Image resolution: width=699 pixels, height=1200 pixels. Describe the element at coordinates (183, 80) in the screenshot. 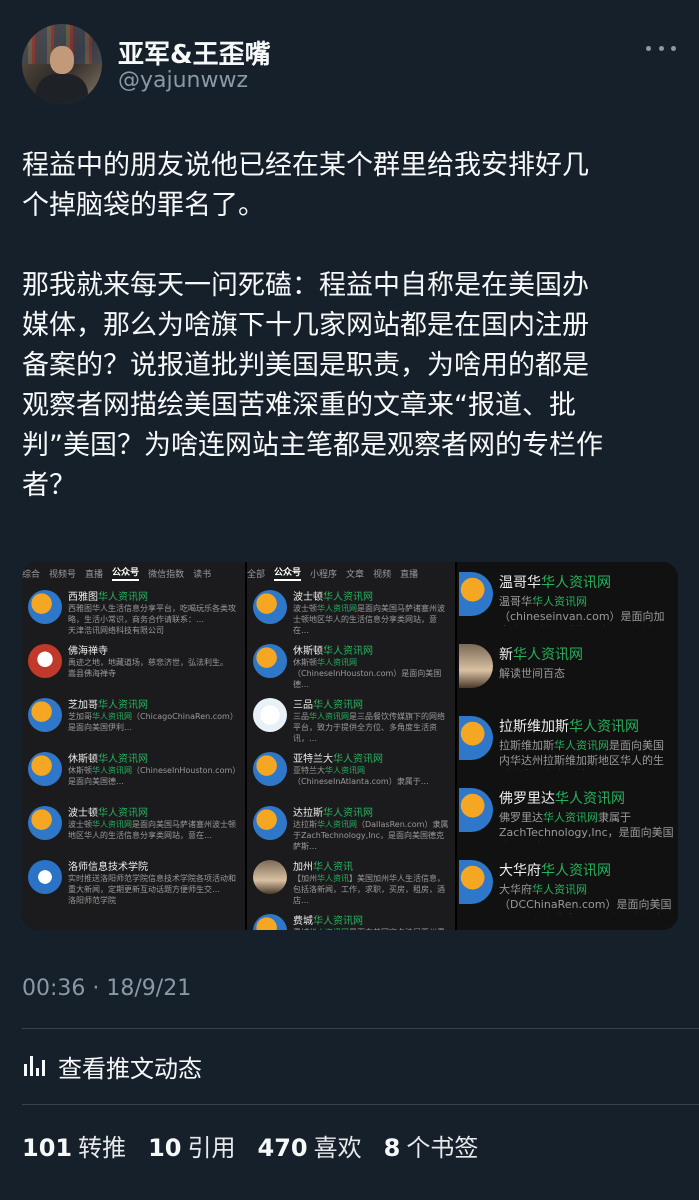

I see `user-handle: @yajunwwz` at that location.